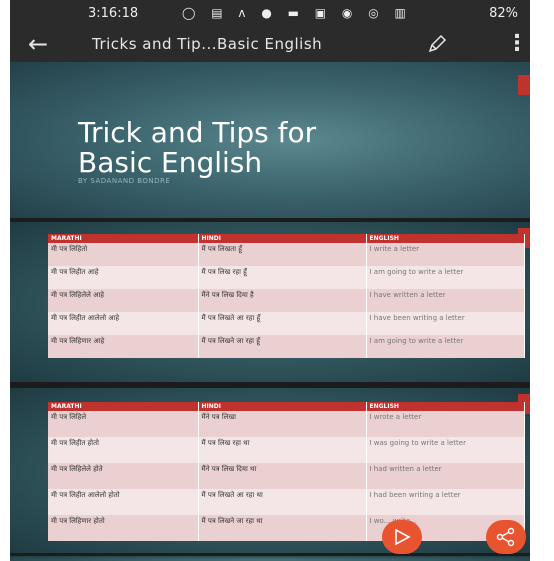 The height and width of the screenshot is (561, 554). What do you see at coordinates (38, 44) in the screenshot?
I see `back-arrow-icon: ←` at bounding box center [38, 44].